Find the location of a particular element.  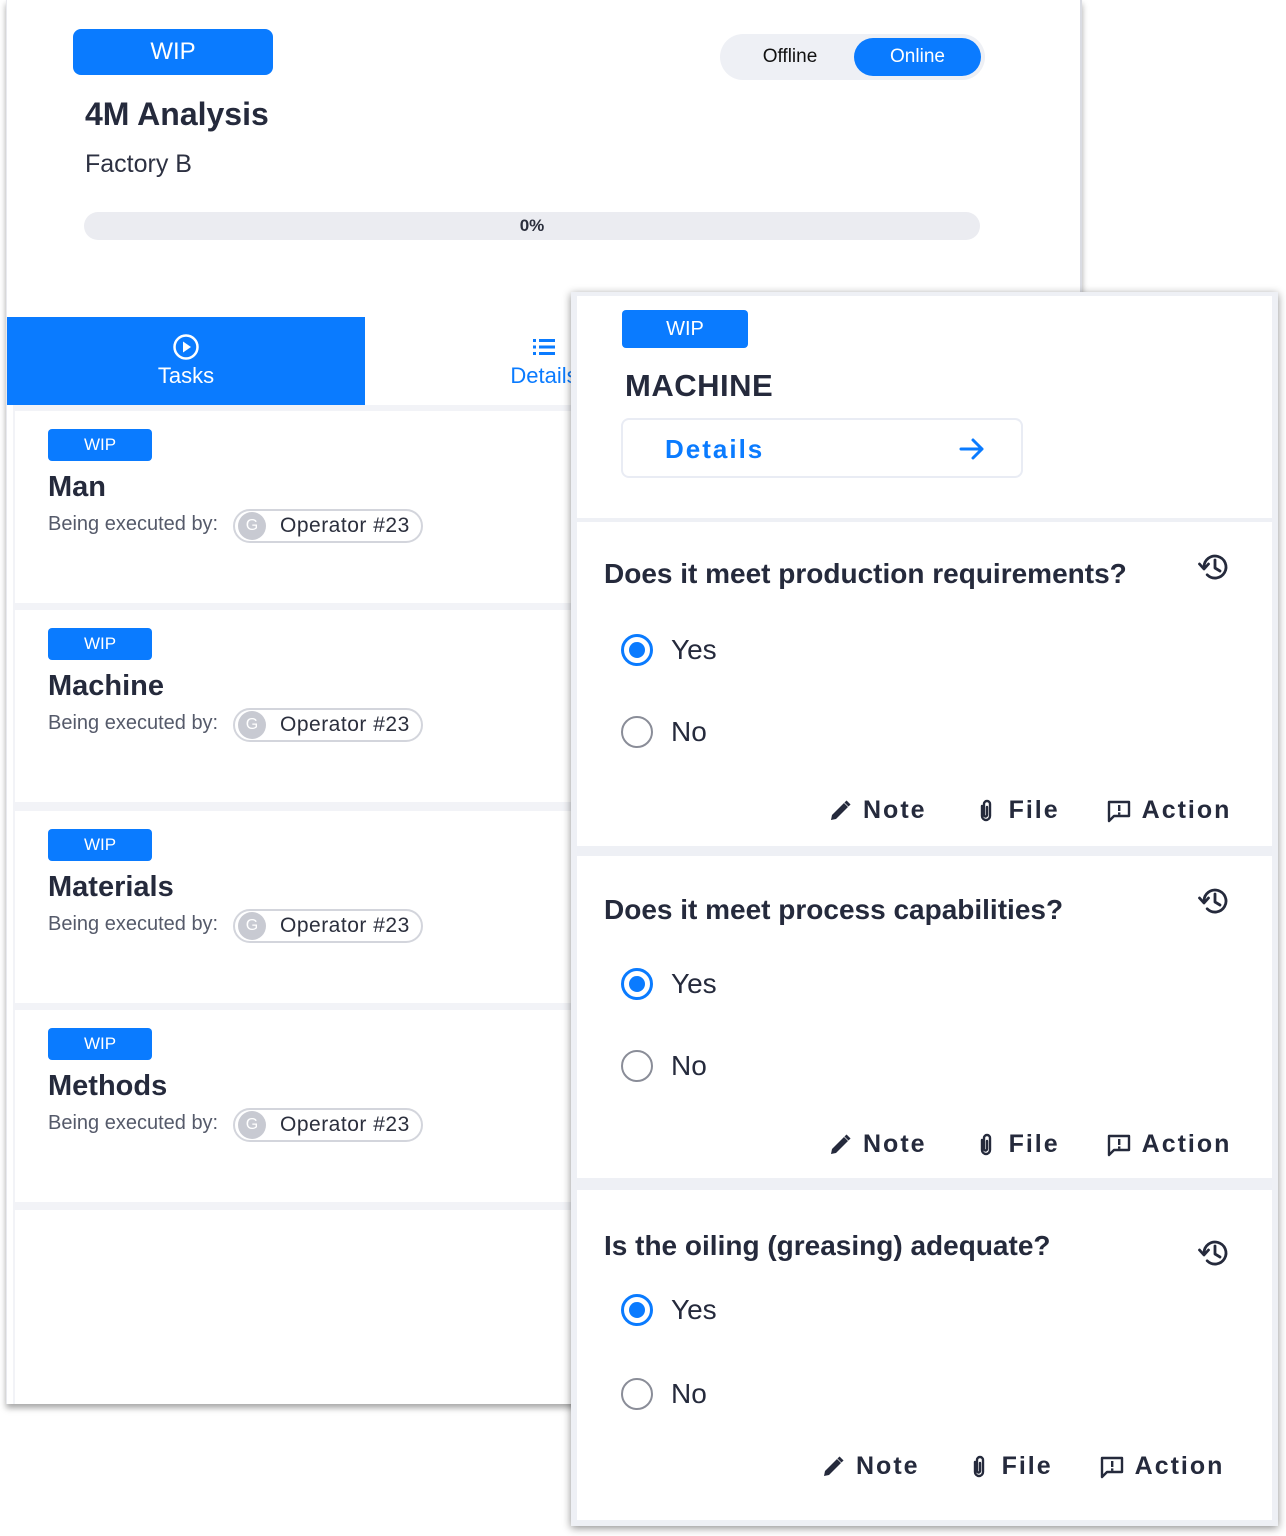

arrow-right-icon is located at coordinates (971, 449).